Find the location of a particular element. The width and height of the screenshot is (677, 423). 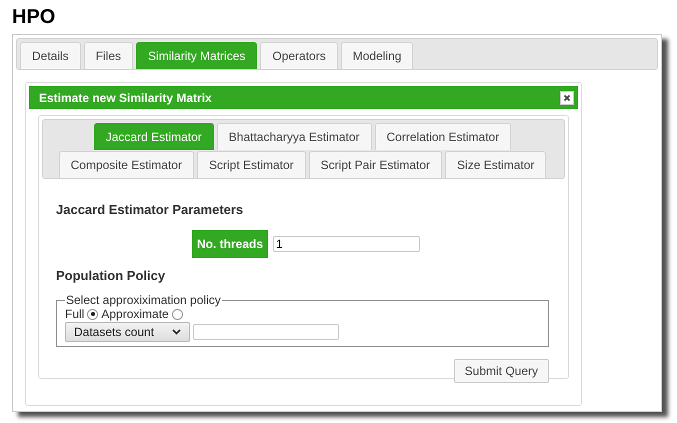

tab: Operators is located at coordinates (299, 55).